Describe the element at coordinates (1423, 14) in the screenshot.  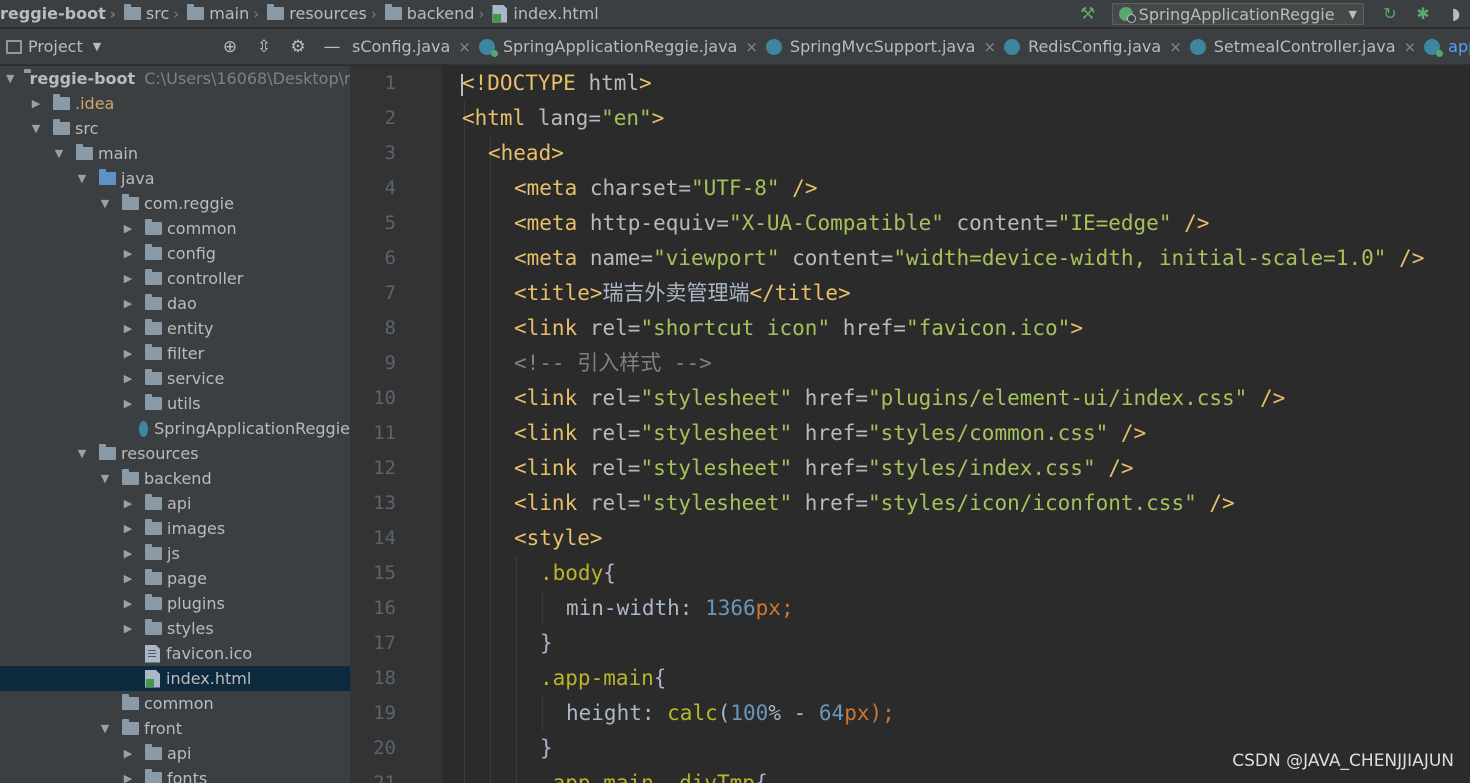
I see `debug-bug-icon: ✱` at that location.